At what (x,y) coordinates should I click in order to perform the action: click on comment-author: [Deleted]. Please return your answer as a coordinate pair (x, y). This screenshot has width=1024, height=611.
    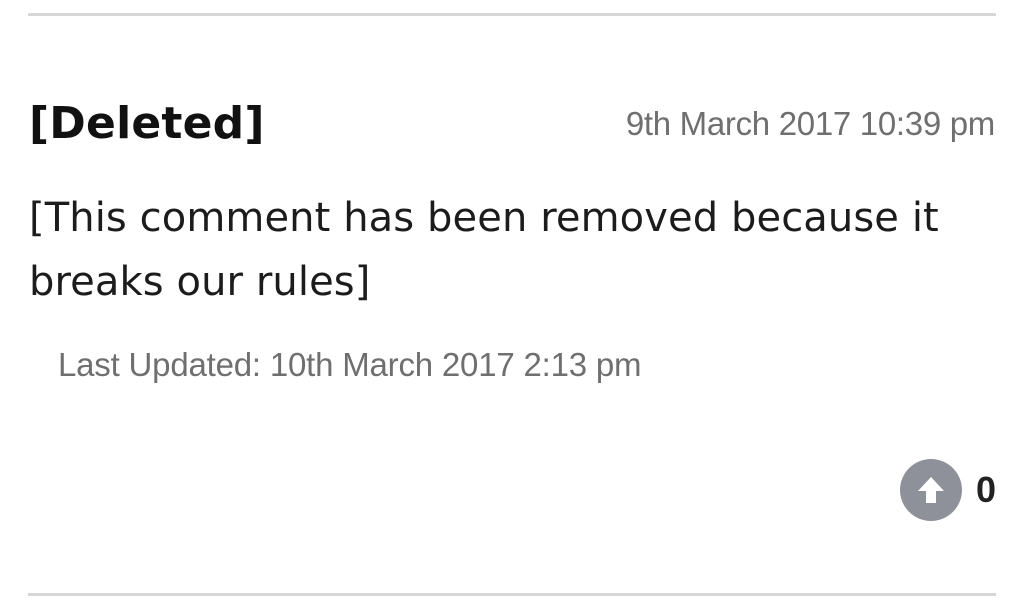
    Looking at the image, I should click on (147, 123).